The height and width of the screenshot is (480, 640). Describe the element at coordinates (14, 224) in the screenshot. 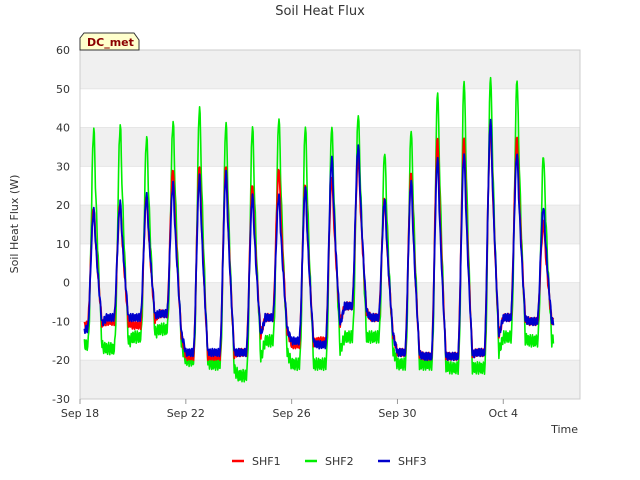

I see `y-axis-title: Soil Heat Flux (W)` at that location.